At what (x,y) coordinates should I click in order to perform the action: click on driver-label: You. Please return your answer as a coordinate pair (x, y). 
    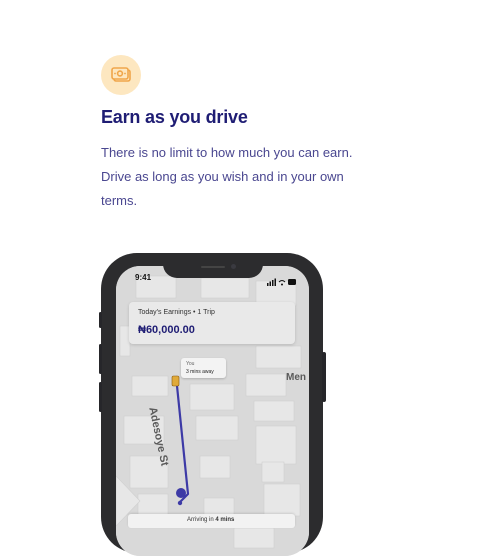
    Looking at the image, I should click on (190, 364).